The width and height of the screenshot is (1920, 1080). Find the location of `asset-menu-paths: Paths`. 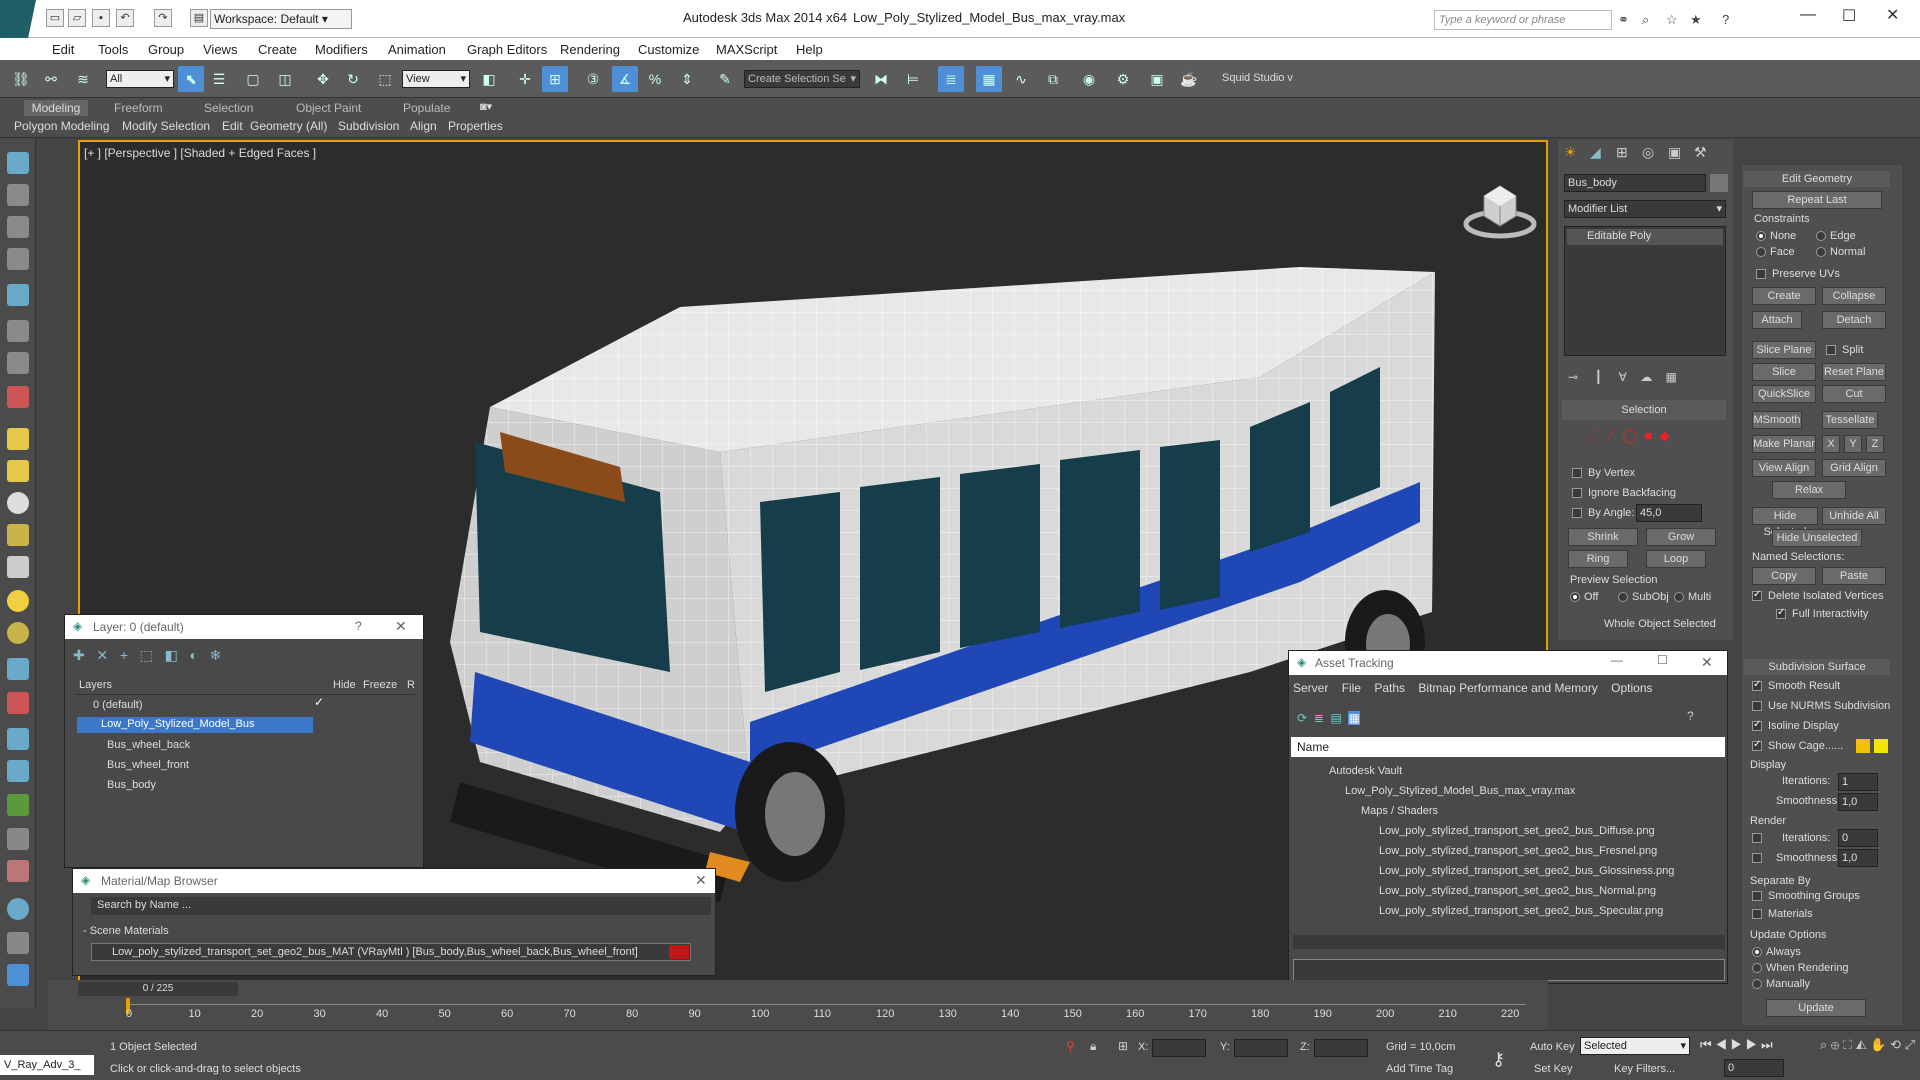

asset-menu-paths: Paths is located at coordinates (1389, 688).